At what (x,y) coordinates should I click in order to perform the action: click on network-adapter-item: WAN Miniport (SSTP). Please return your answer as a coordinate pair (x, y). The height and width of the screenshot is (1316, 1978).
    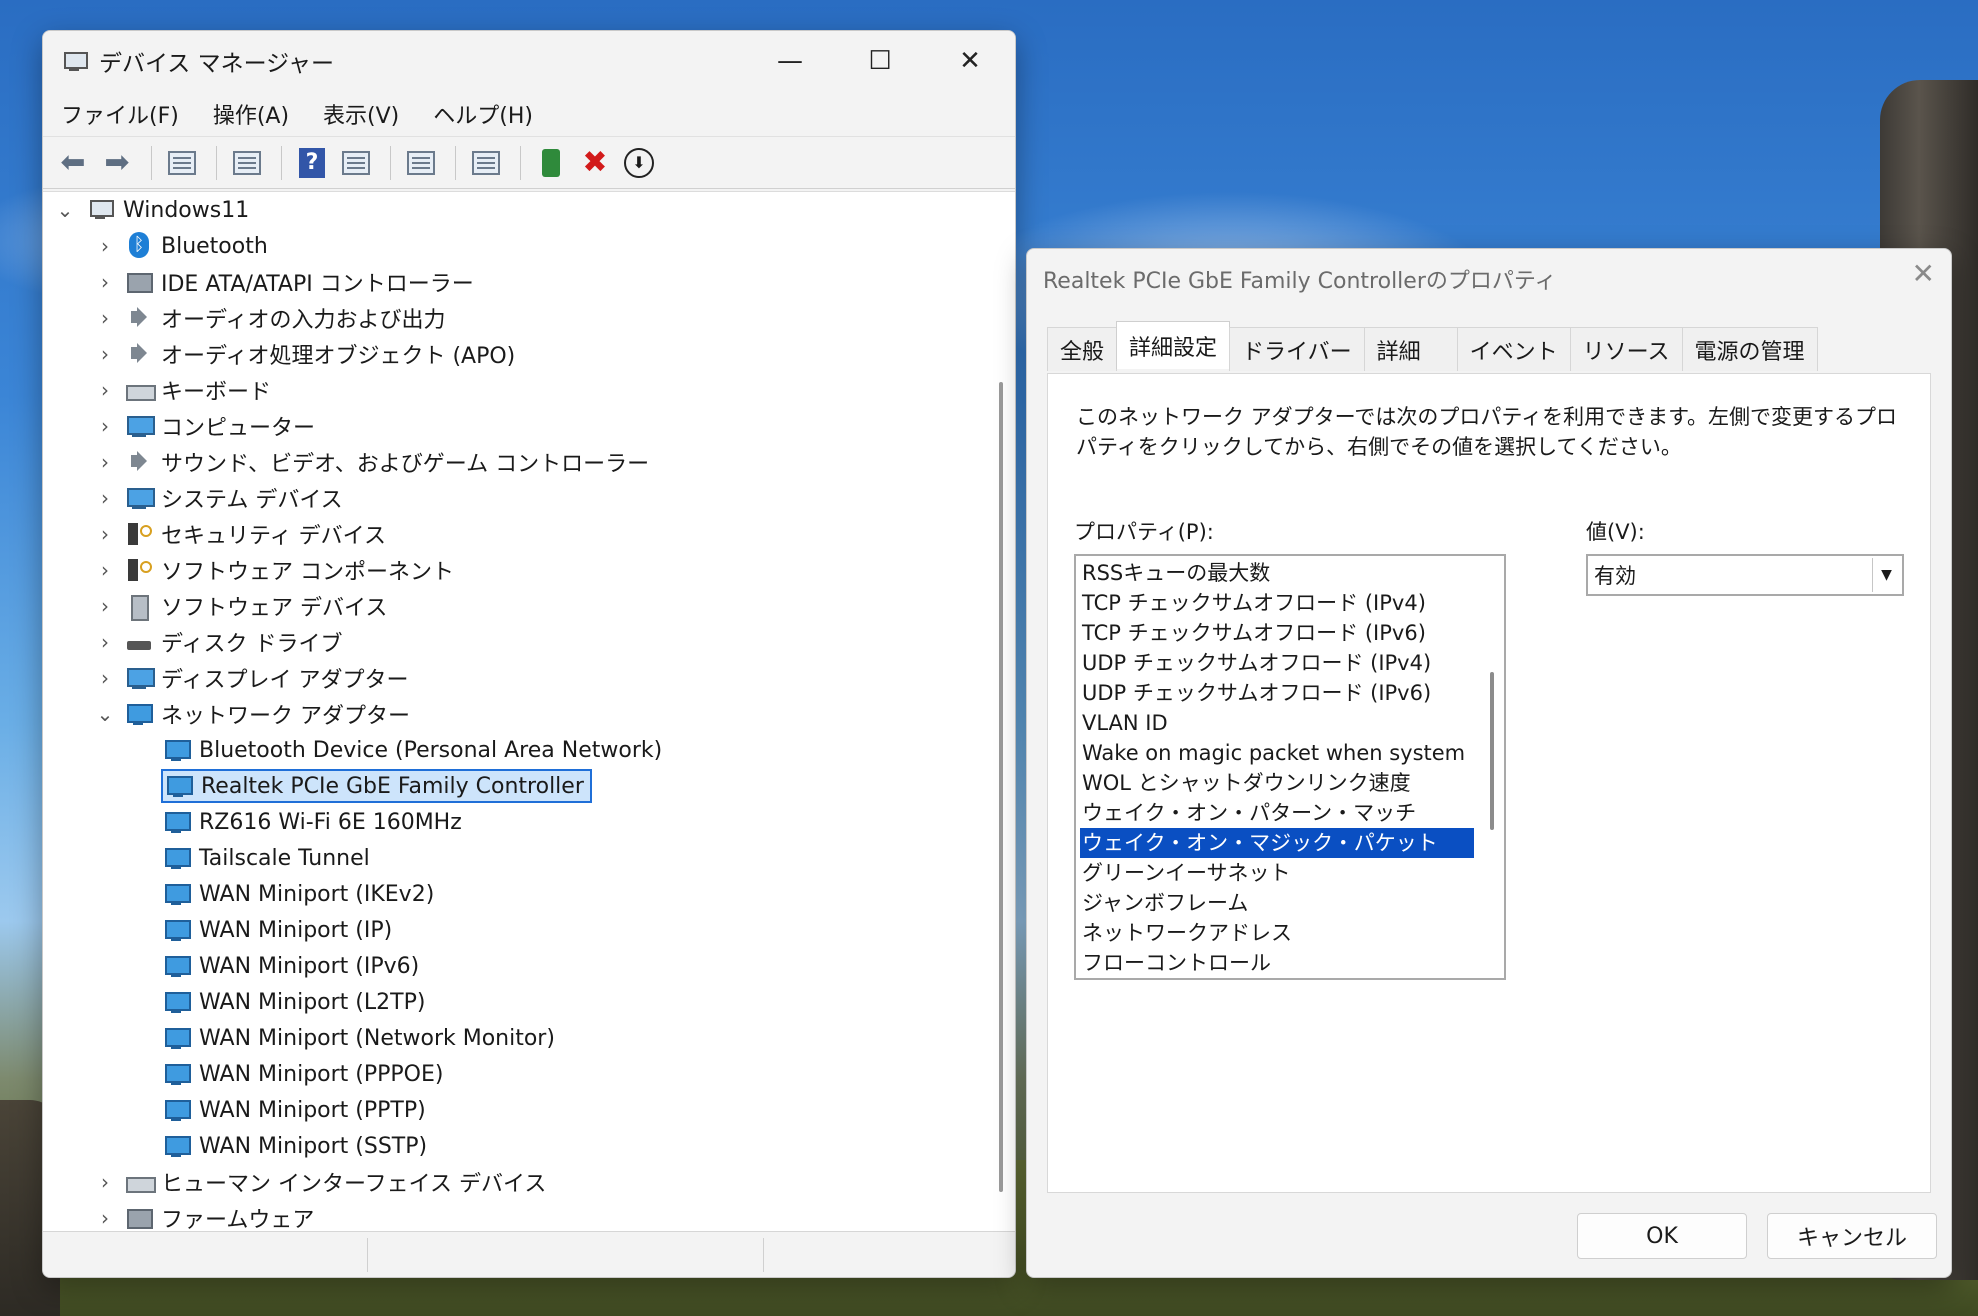
    Looking at the image, I should click on (295, 1146).